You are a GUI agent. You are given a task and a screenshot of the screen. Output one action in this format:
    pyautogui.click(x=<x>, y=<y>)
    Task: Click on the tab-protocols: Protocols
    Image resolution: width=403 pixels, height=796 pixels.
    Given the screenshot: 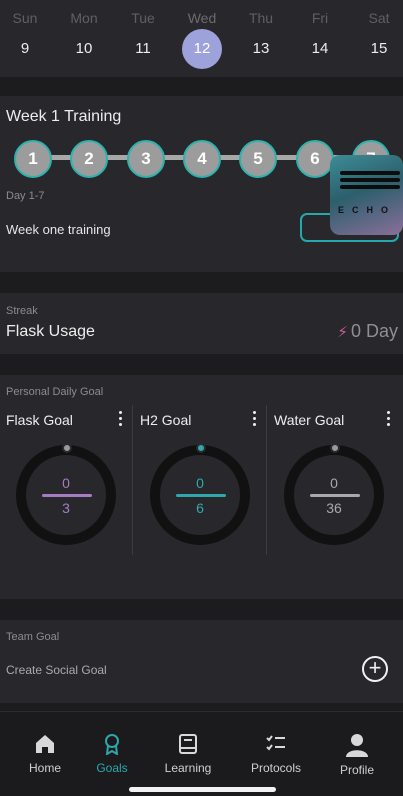 What is the action you would take?
    pyautogui.click(x=276, y=754)
    